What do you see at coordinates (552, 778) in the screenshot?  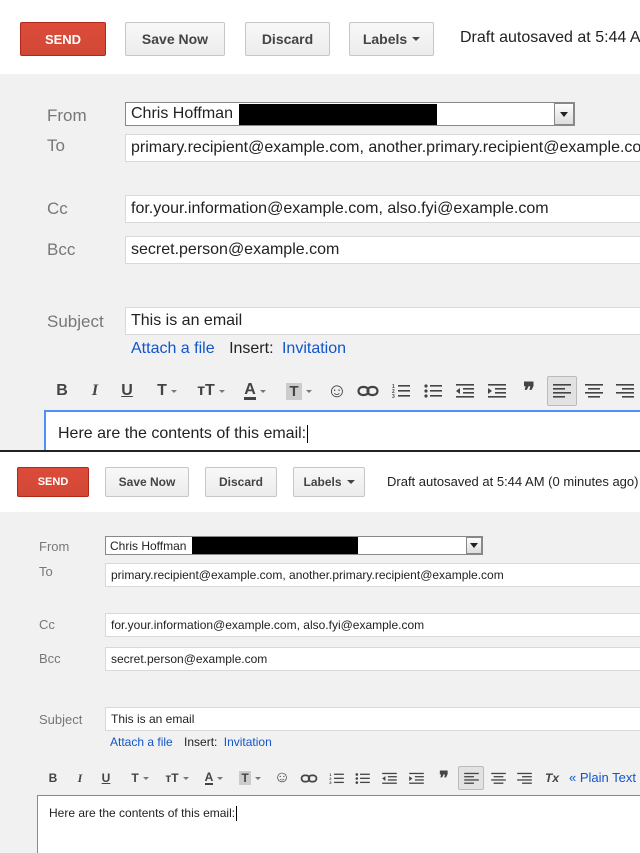 I see `remove-formatting-button: Tx` at bounding box center [552, 778].